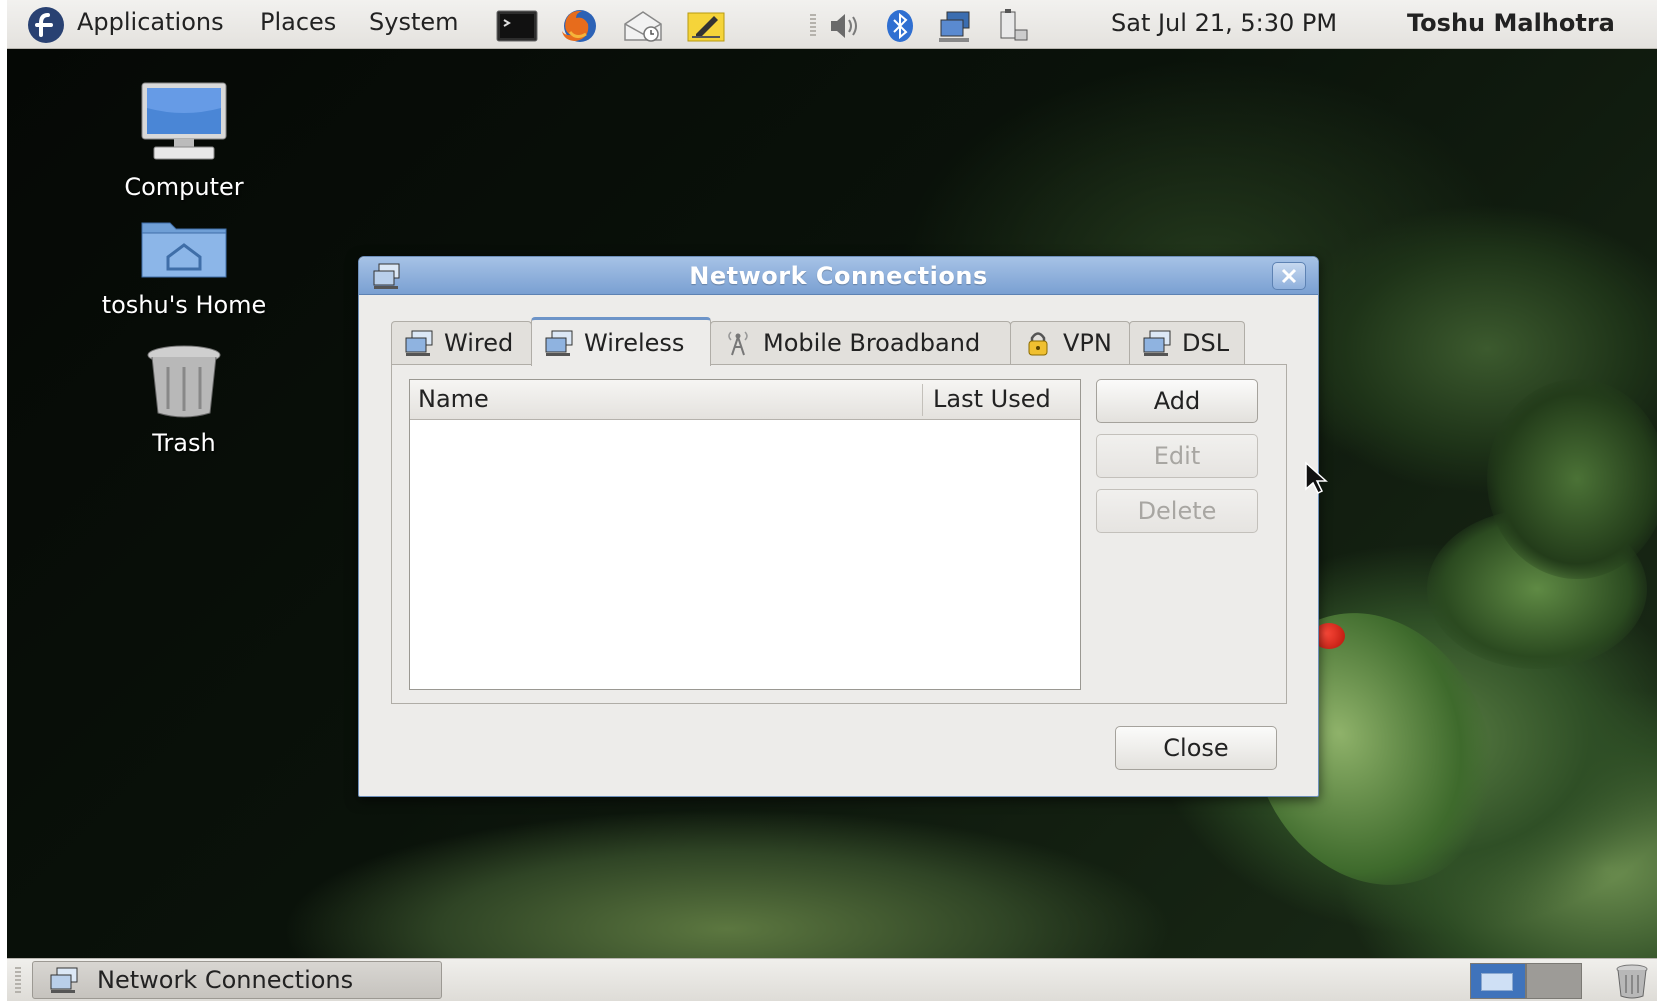 The image size is (1657, 1001). Describe the element at coordinates (843, 26) in the screenshot. I see `volume-icon` at that location.